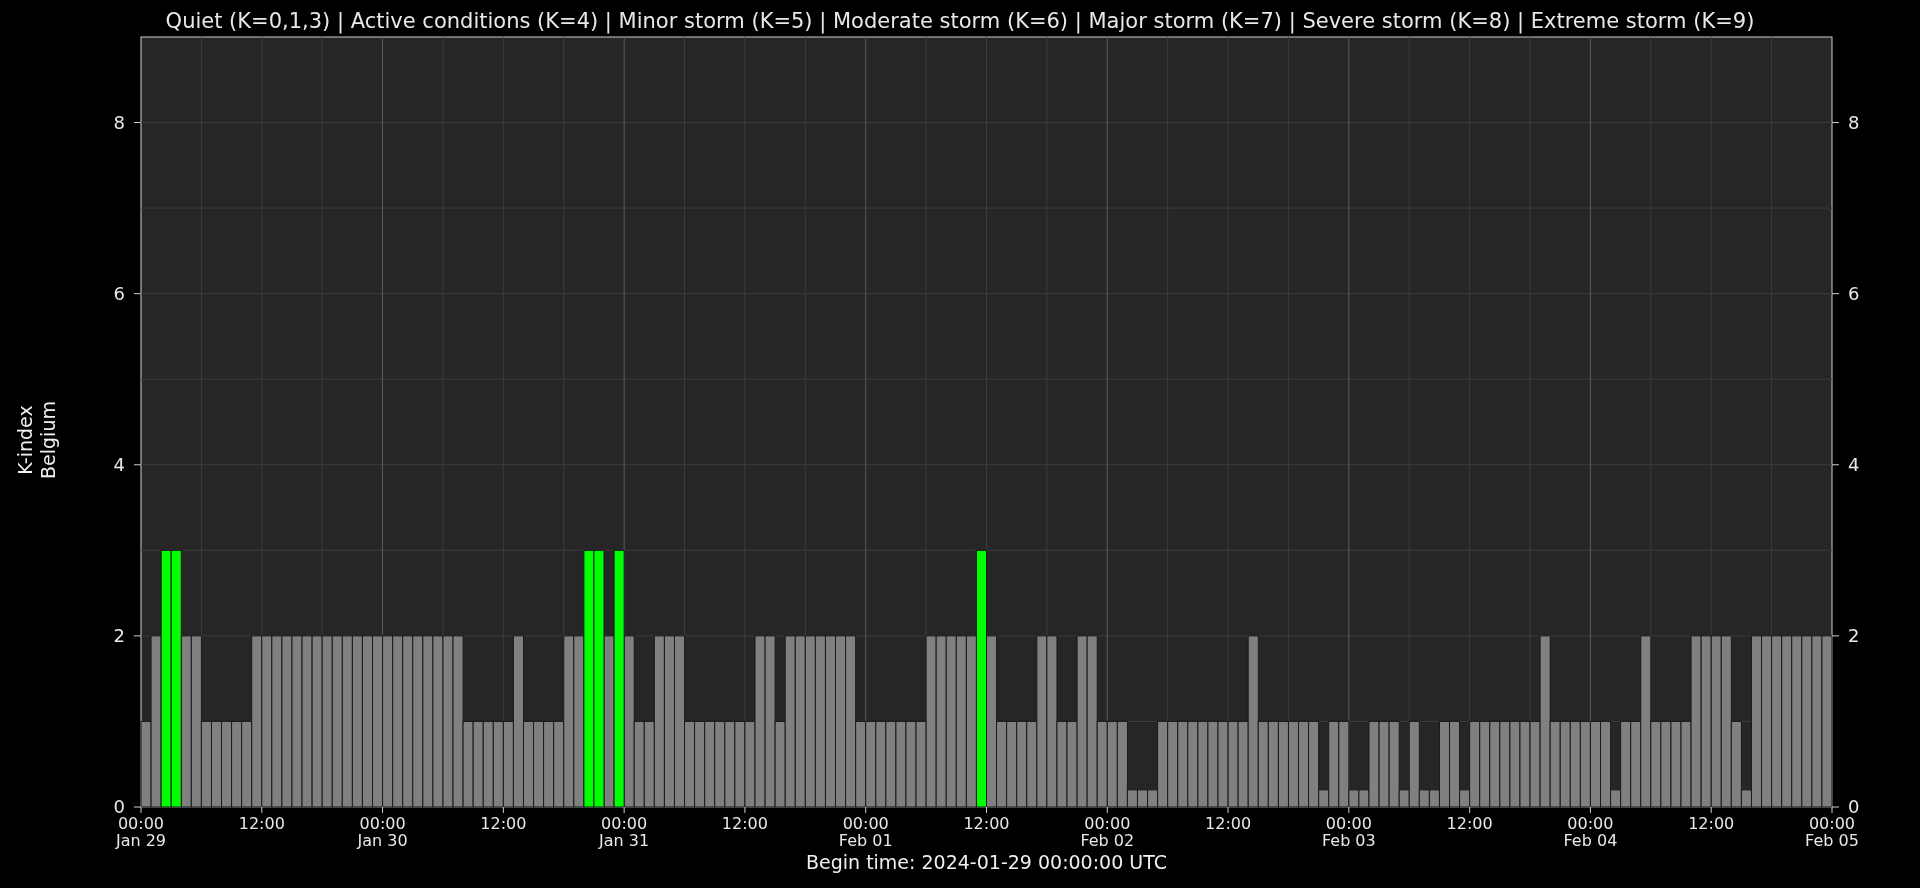 Image resolution: width=1920 pixels, height=888 pixels. Describe the element at coordinates (36, 440) in the screenshot. I see `y-axis-label: K-index Belgium` at that location.